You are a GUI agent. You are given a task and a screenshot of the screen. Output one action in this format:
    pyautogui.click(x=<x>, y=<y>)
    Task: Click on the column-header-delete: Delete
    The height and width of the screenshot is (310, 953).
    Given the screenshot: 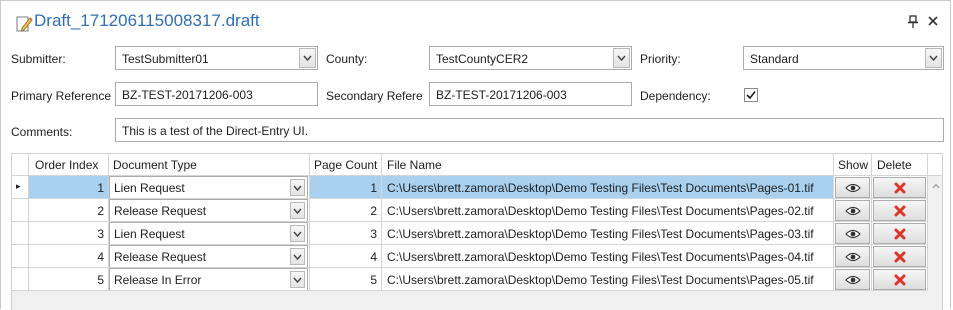 What is the action you would take?
    pyautogui.click(x=900, y=165)
    